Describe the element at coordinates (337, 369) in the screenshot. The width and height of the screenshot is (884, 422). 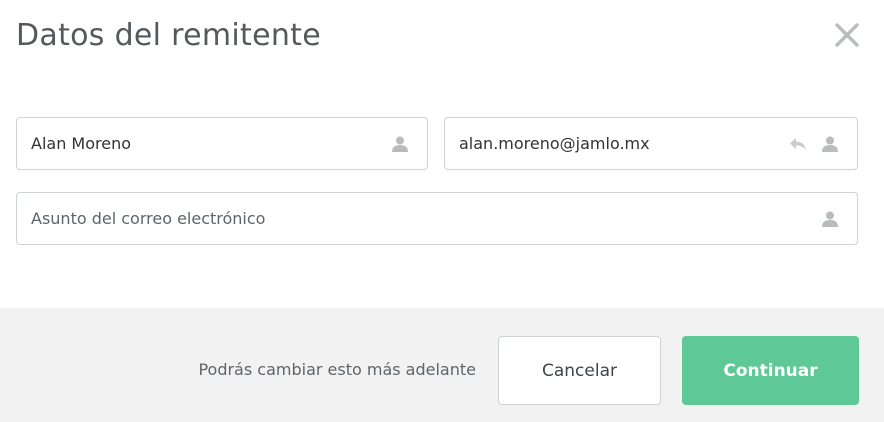
I see `footer-hint: Podrás cambiar esto más adelante` at that location.